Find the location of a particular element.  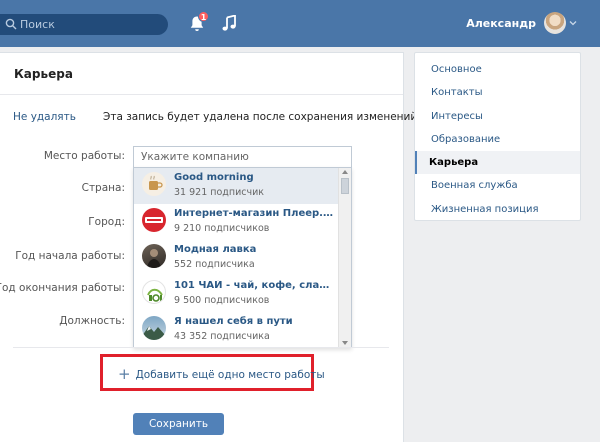

suggestion-subscribers: 31 921 подписчик is located at coordinates (219, 192).